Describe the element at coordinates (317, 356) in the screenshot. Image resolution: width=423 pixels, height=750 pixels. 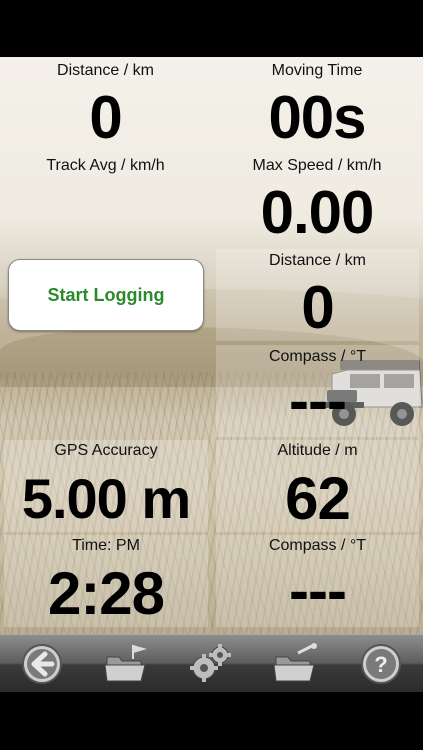
I see `compass-1-label: Compass / °T` at that location.